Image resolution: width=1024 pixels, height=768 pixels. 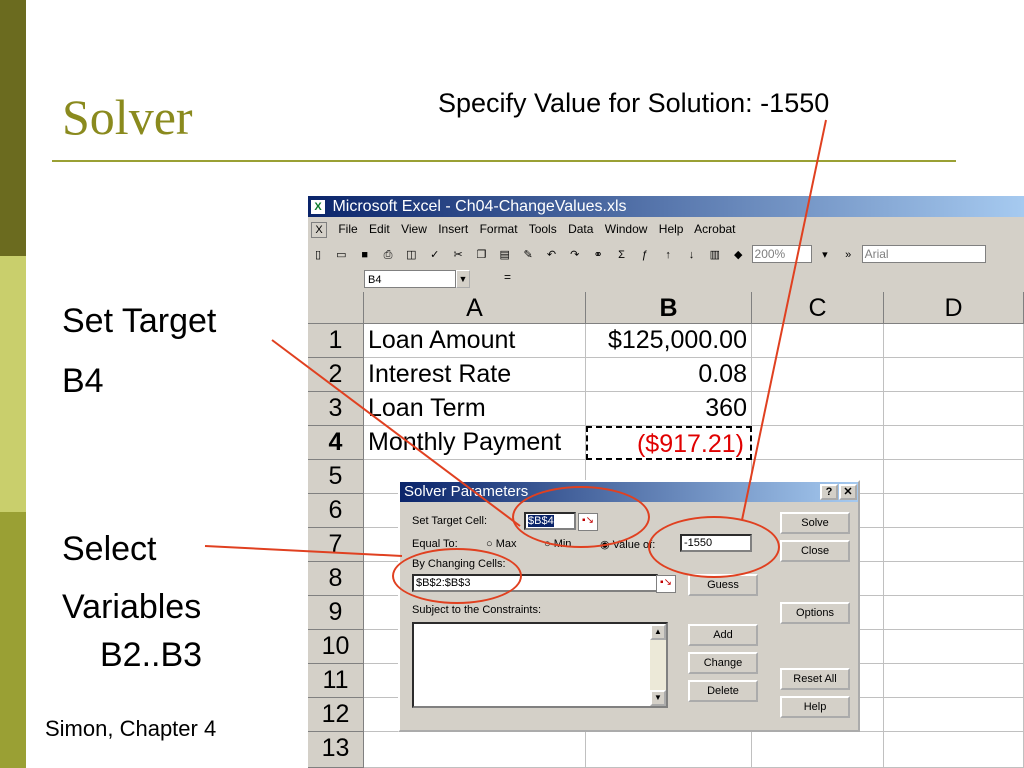 I want to click on cell-b2: 0.08, so click(x=669, y=375).